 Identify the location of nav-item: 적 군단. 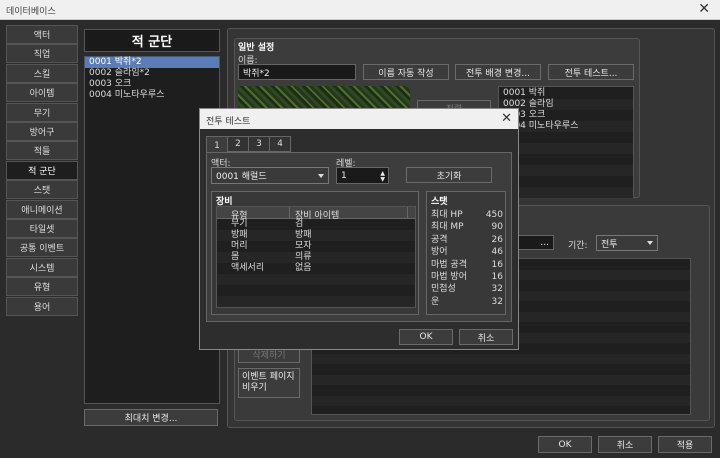
(42, 170).